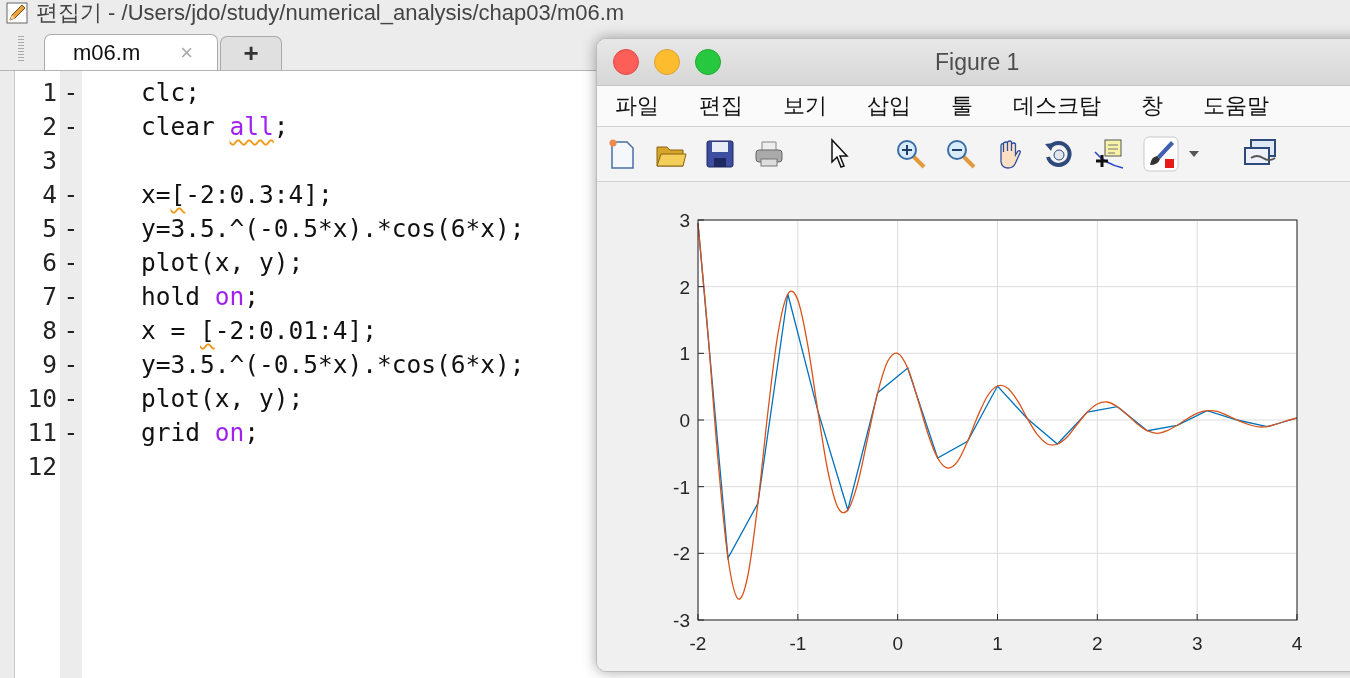  I want to click on close-button, so click(626, 62).